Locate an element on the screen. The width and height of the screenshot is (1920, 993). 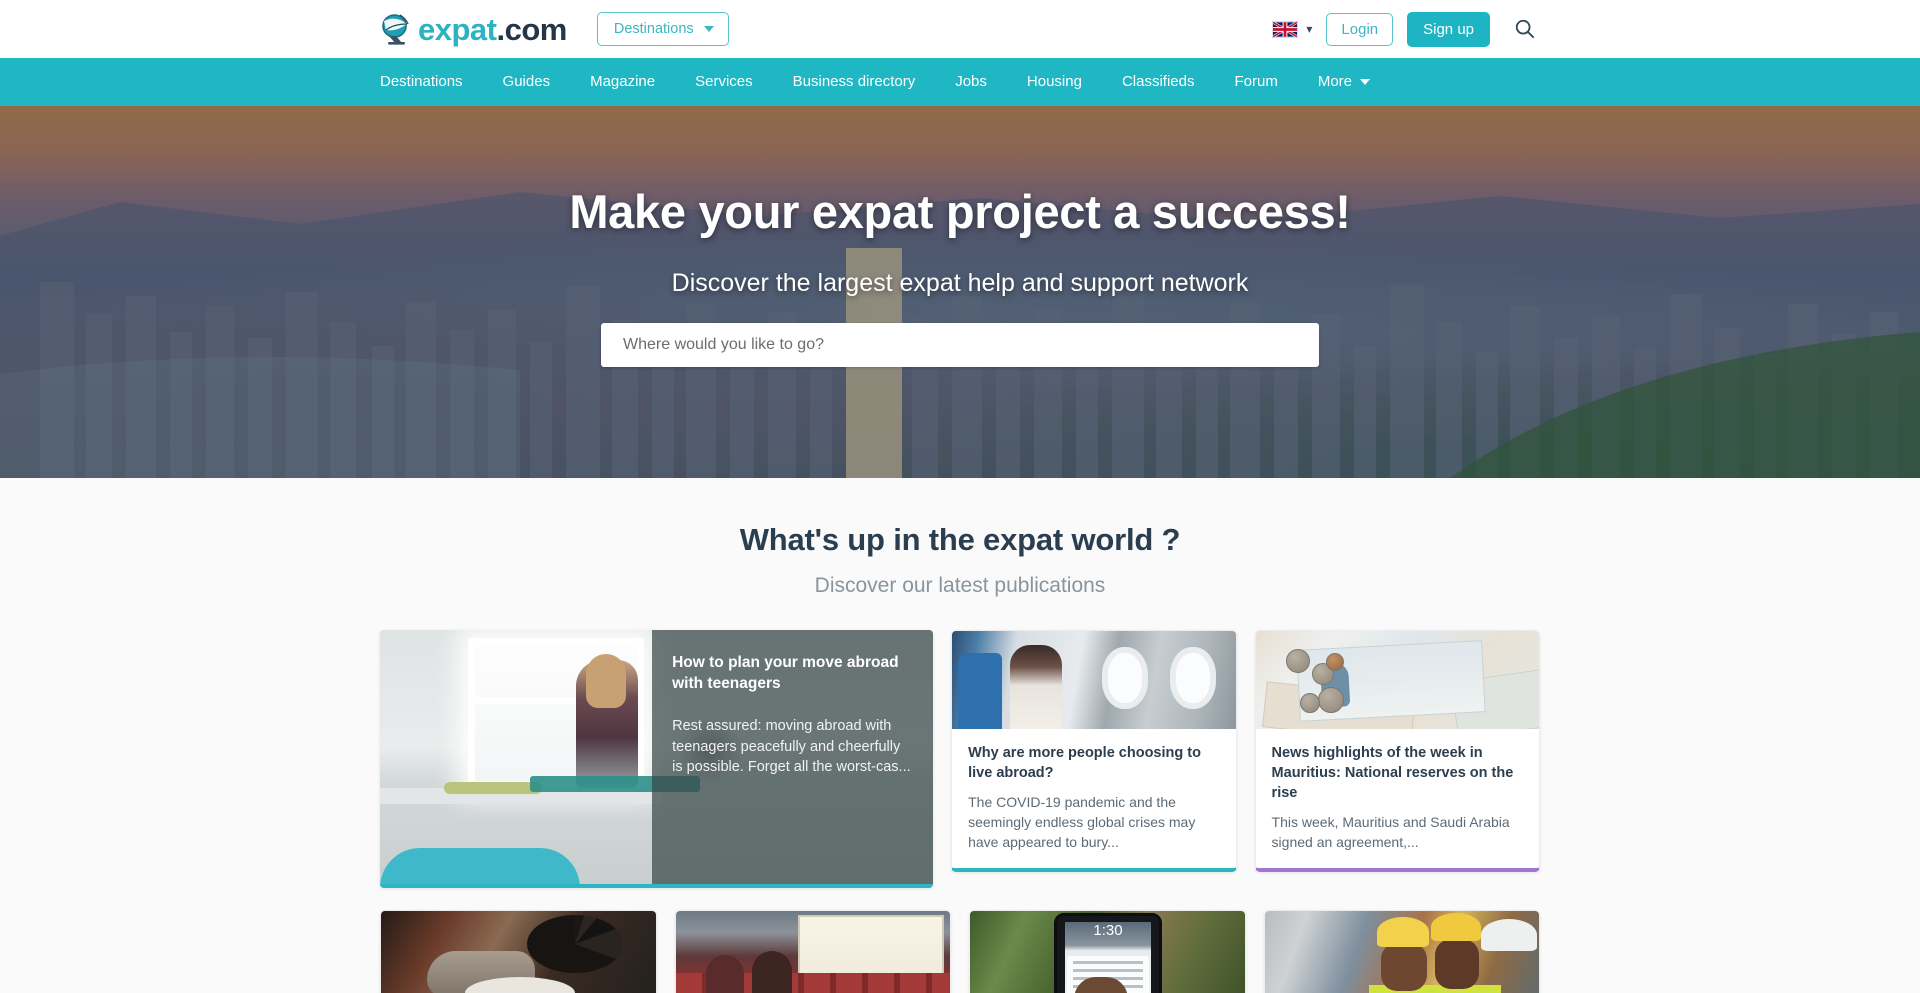
nav-item-destinations: Destinations is located at coordinates (431, 82).